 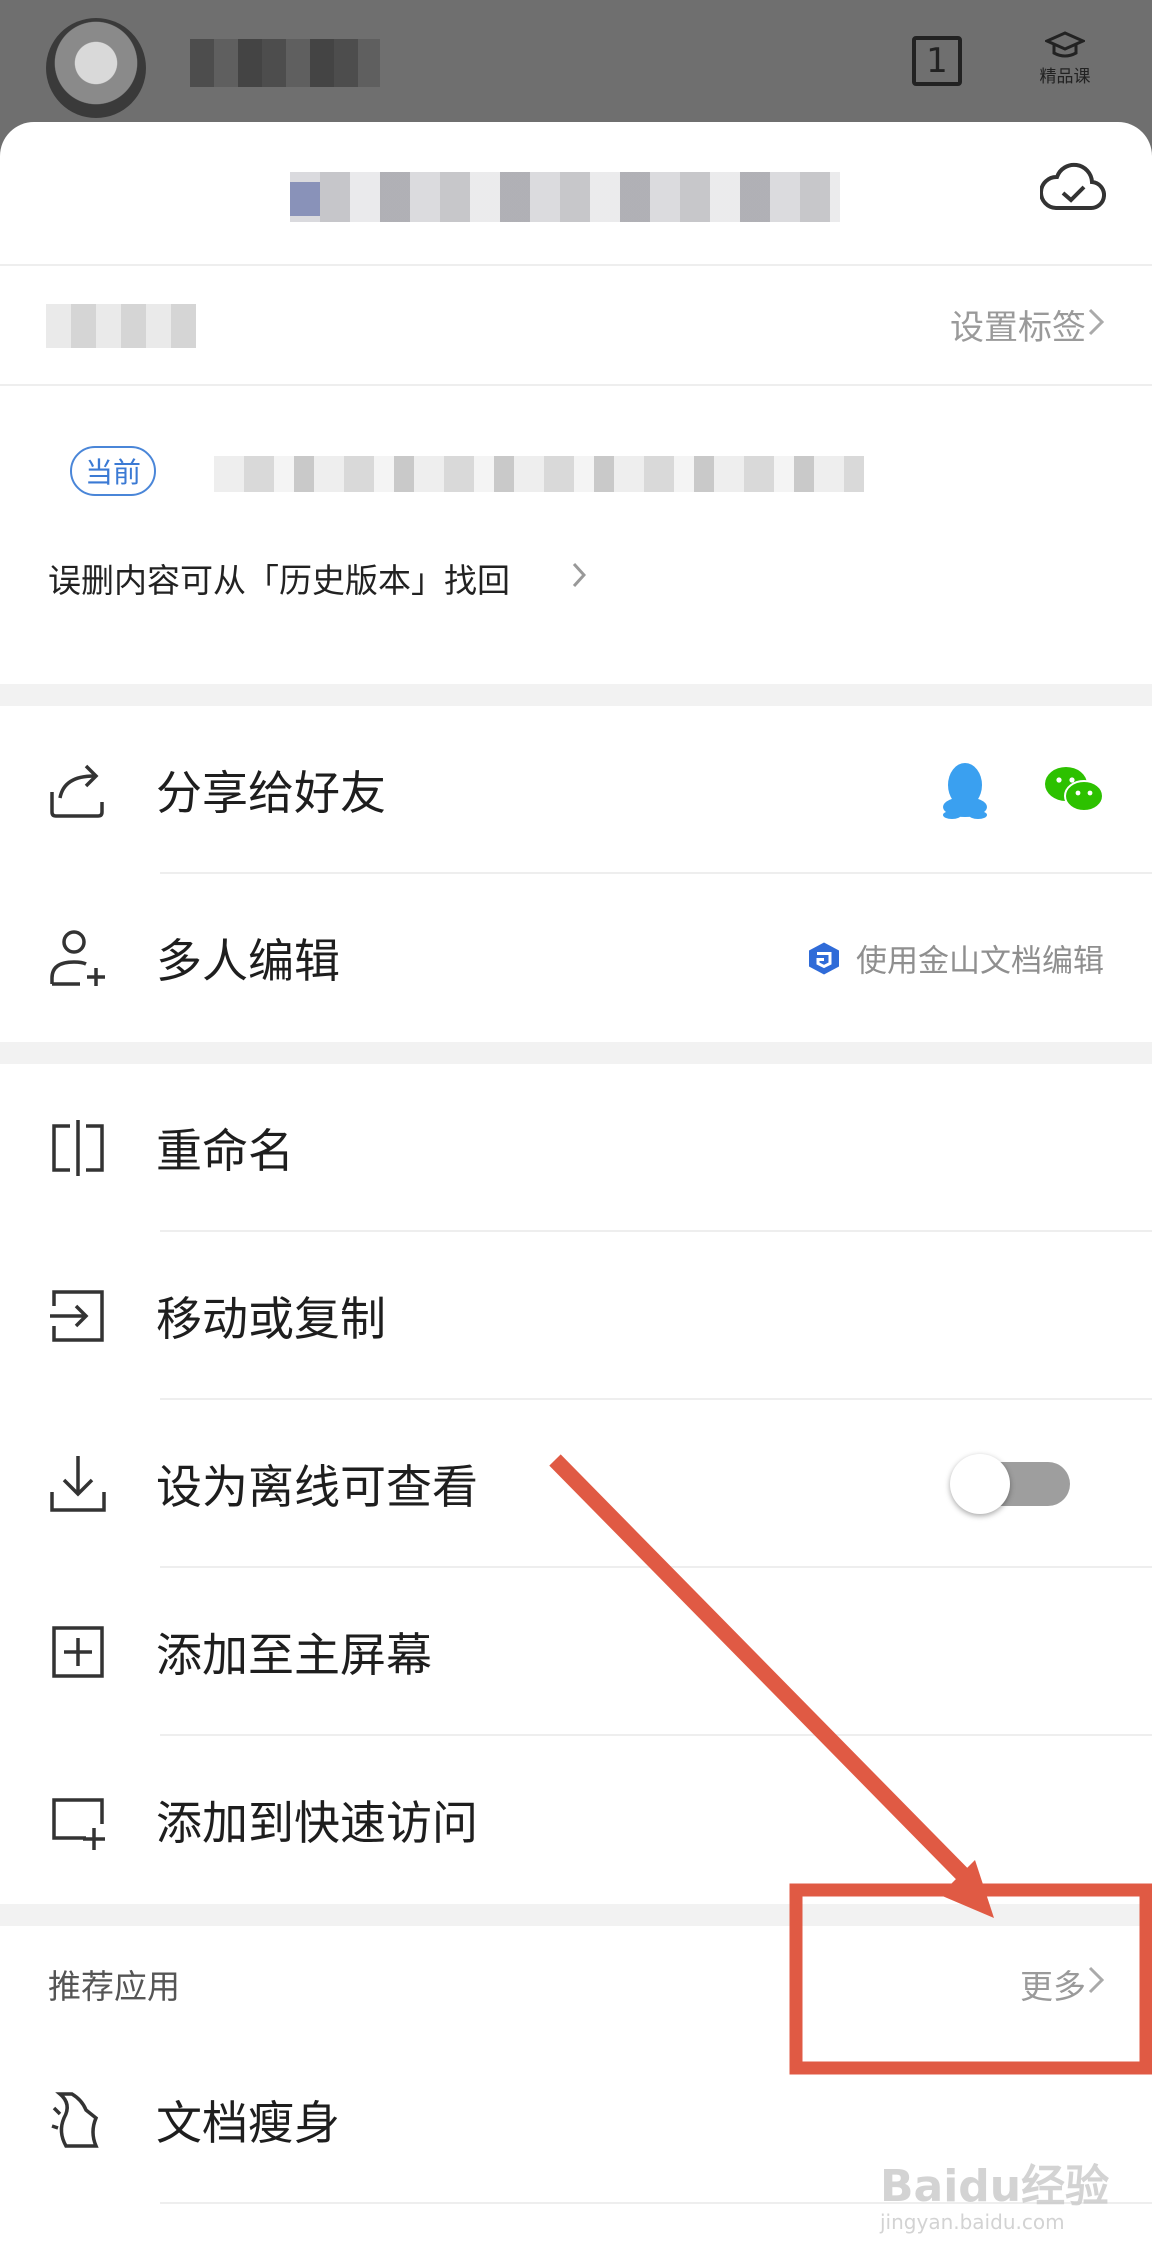 What do you see at coordinates (1073, 188) in the screenshot?
I see `cloud-synced-icon` at bounding box center [1073, 188].